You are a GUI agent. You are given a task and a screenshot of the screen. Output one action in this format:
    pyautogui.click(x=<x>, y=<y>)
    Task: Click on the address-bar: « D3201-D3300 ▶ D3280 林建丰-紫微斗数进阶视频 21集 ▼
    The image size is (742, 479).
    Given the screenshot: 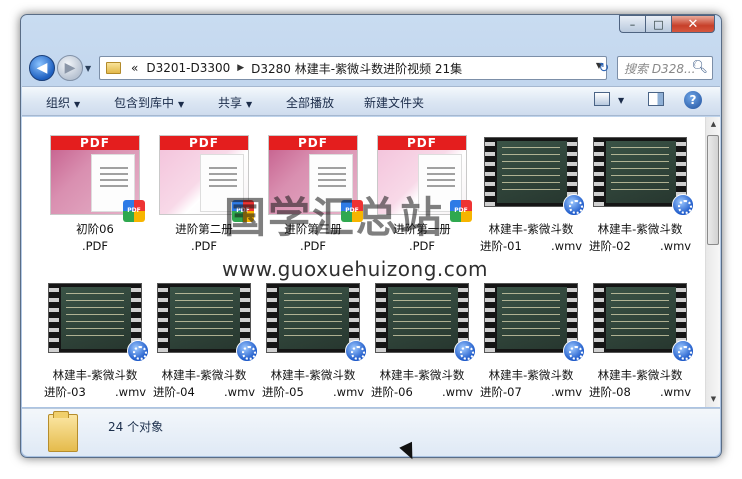 What is the action you would take?
    pyautogui.click(x=353, y=68)
    